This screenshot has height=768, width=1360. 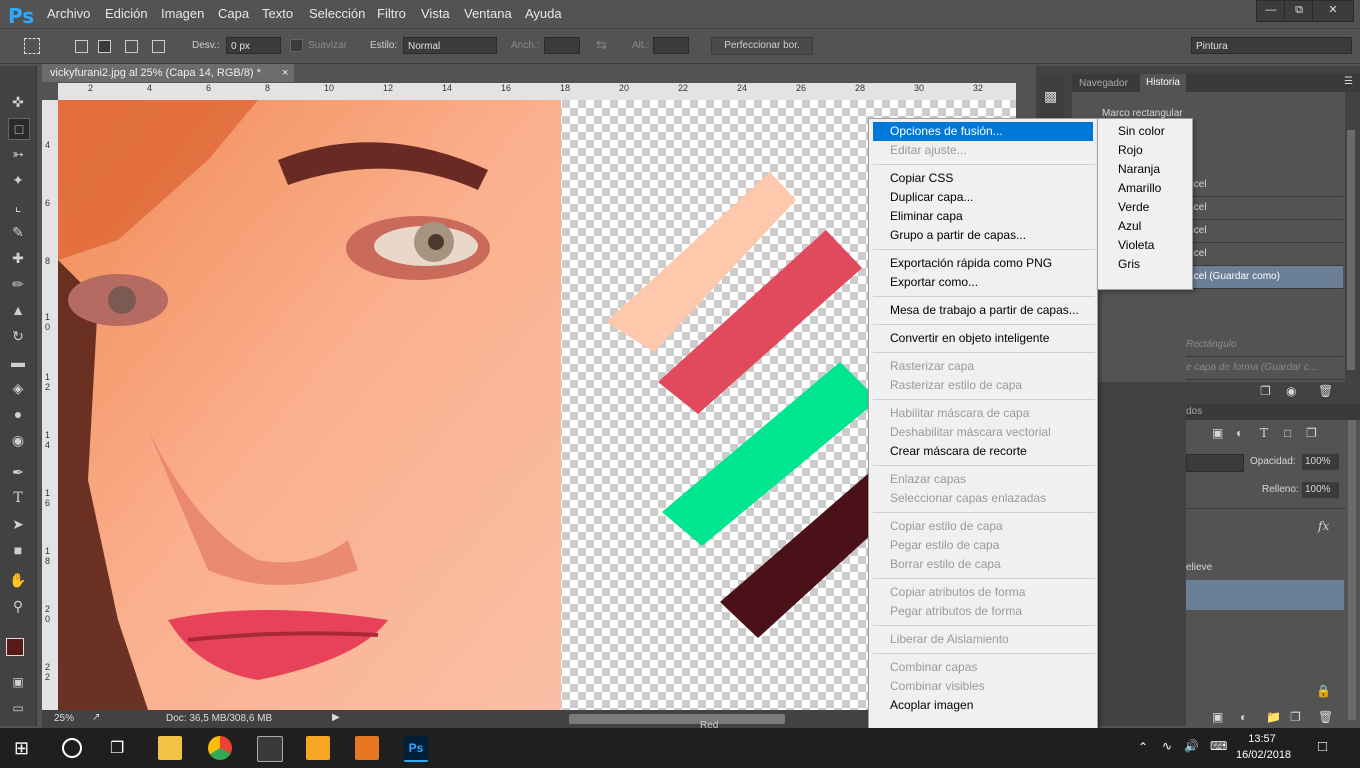 I want to click on new-layer-icon: ❐, so click(x=1295, y=717).